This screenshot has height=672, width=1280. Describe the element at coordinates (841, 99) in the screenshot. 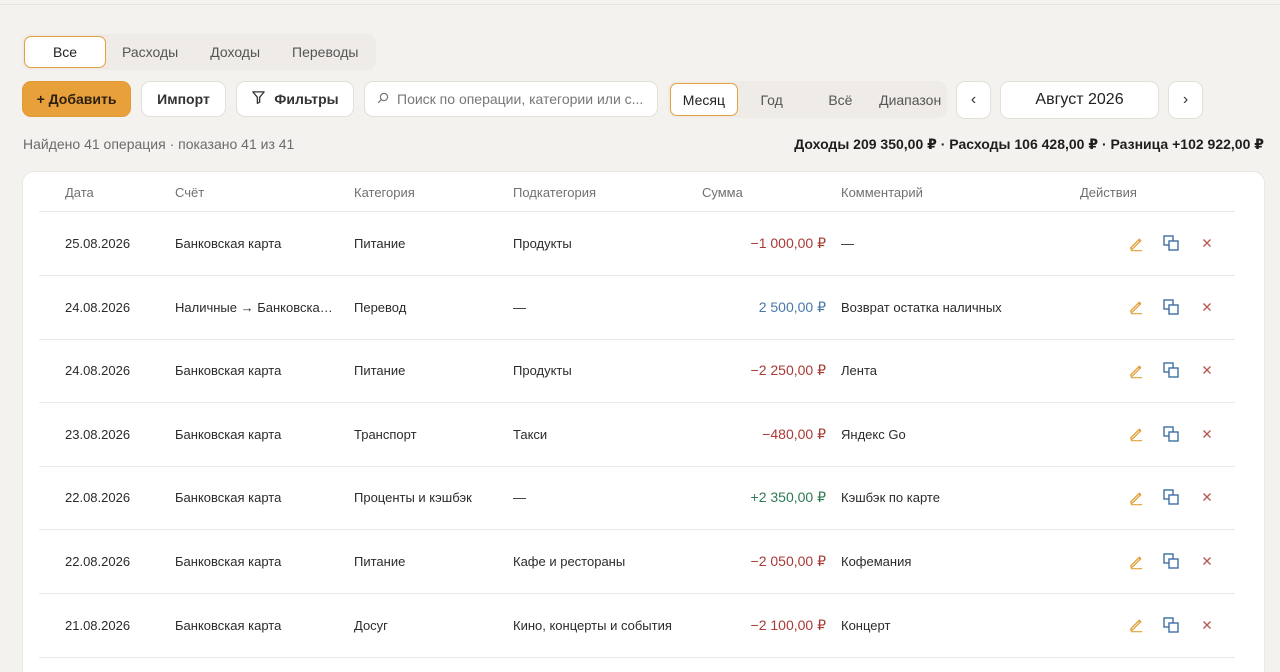

I see `period-all: Всё` at that location.